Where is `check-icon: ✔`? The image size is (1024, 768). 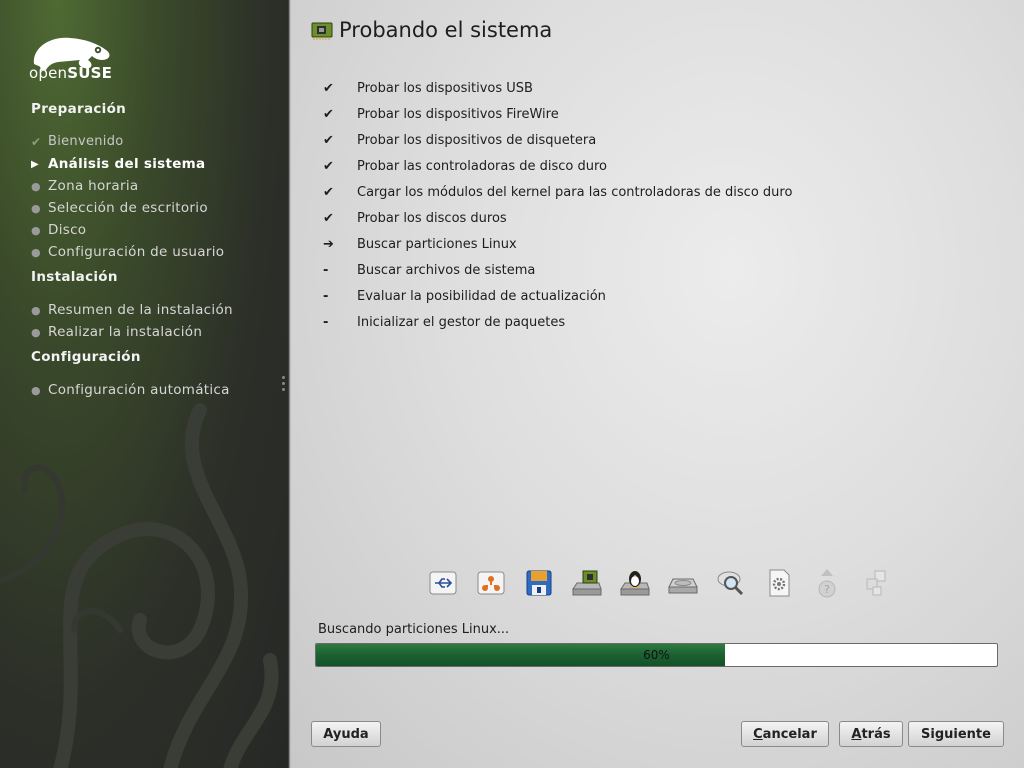
check-icon: ✔ is located at coordinates (36, 141).